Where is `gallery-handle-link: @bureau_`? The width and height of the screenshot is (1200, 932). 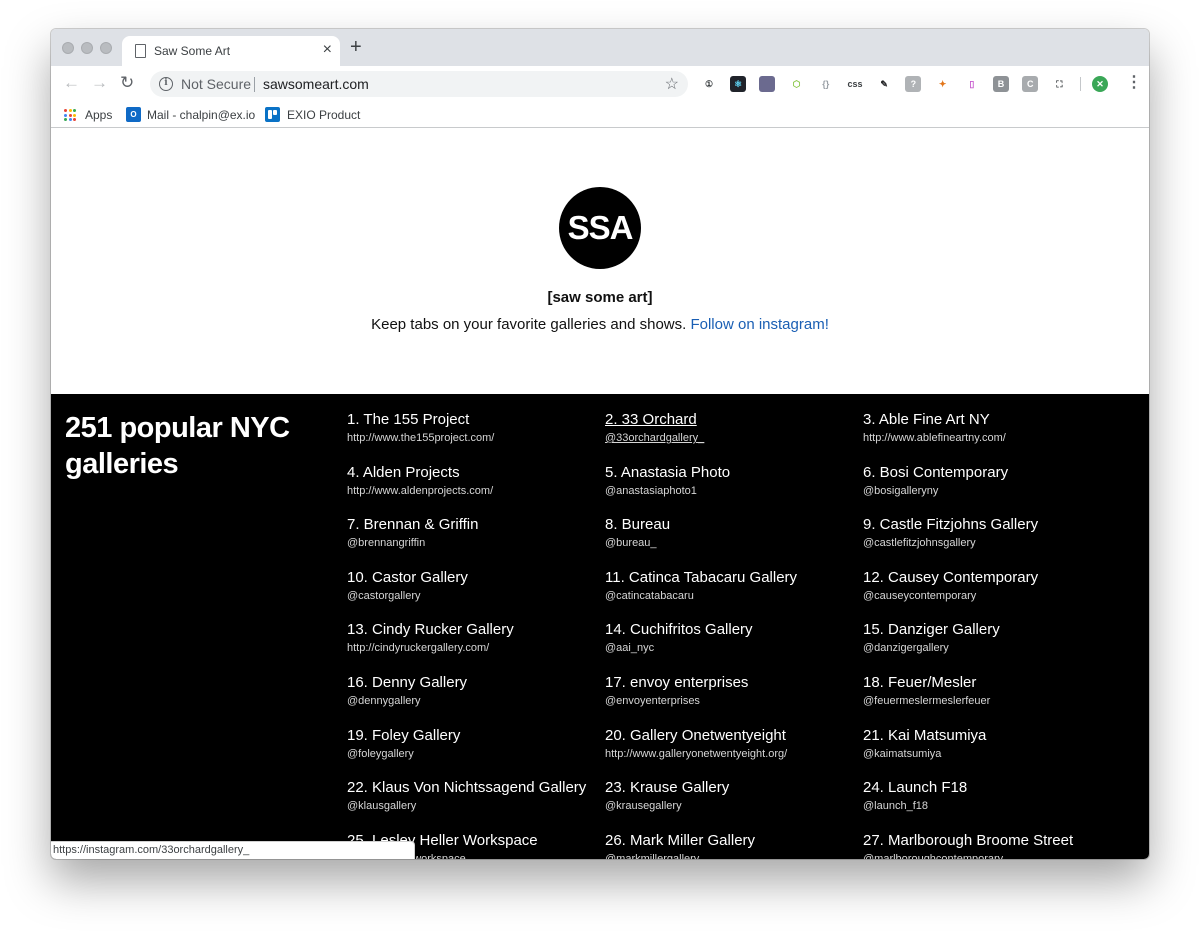
gallery-handle-link: @bureau_ is located at coordinates (730, 543).